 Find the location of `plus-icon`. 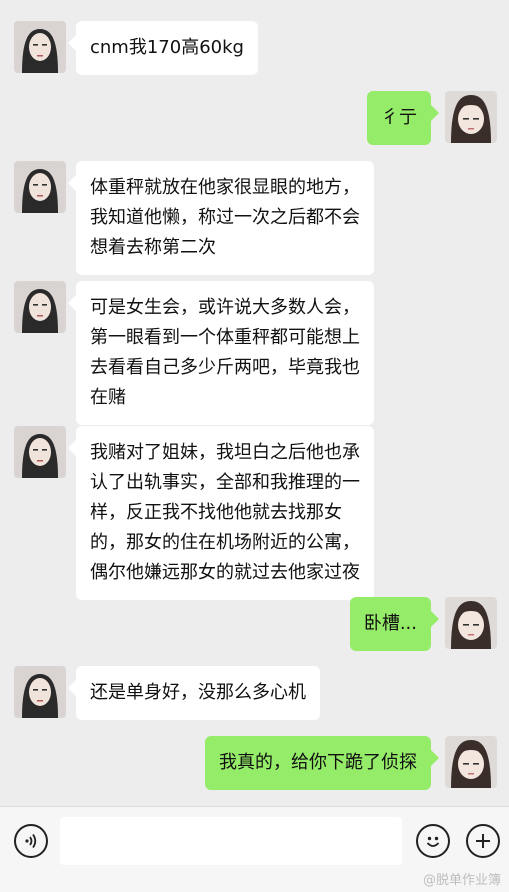

plus-icon is located at coordinates (483, 841).